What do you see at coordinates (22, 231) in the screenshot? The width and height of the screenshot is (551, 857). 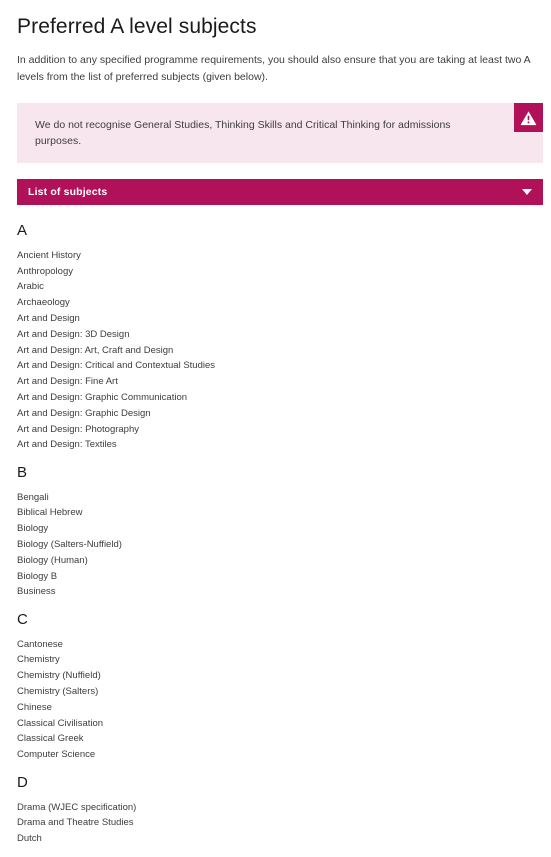 I see `group-letter: A` at bounding box center [22, 231].